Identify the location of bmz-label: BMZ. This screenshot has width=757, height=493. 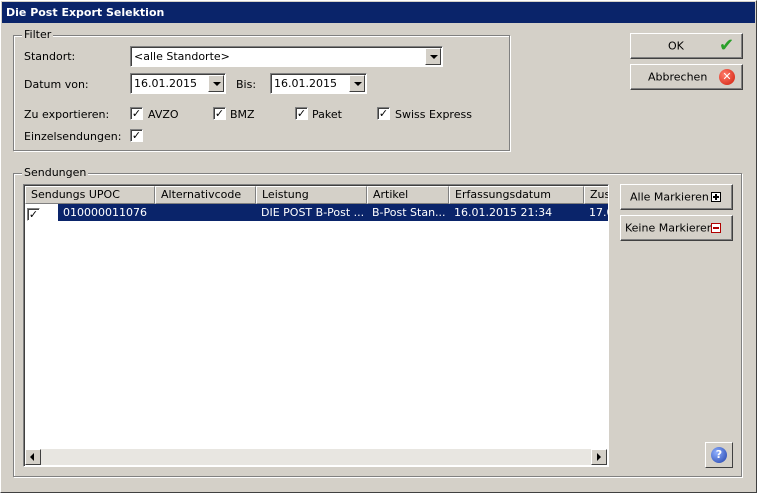
(242, 114).